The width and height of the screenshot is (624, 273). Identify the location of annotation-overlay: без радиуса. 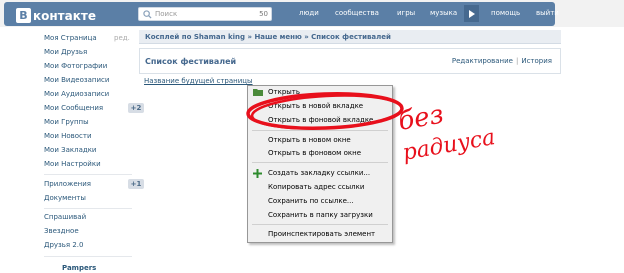
(371, 129).